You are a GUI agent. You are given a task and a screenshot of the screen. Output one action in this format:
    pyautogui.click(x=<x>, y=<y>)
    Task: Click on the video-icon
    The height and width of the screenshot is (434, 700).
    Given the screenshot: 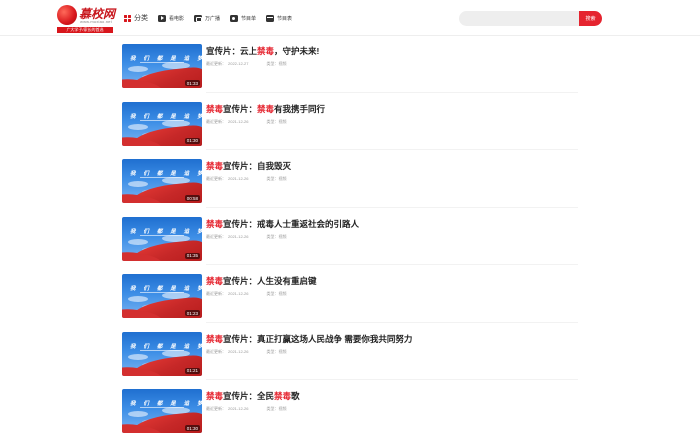 What is the action you would take?
    pyautogui.click(x=234, y=18)
    